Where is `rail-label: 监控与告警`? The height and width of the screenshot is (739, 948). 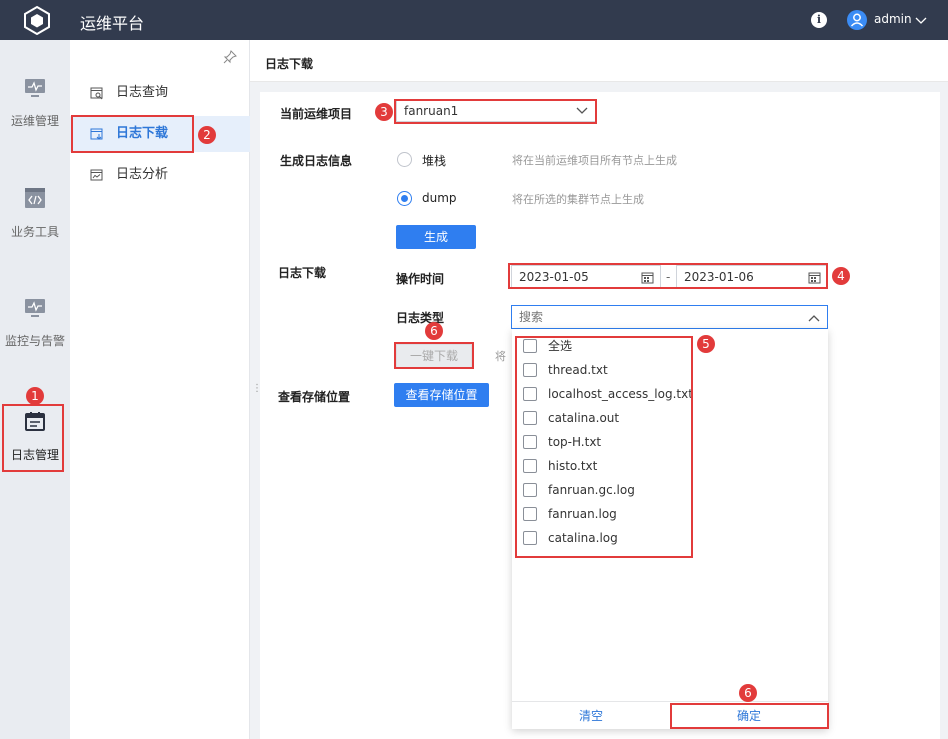
rail-label: 监控与告警 is located at coordinates (34, 341).